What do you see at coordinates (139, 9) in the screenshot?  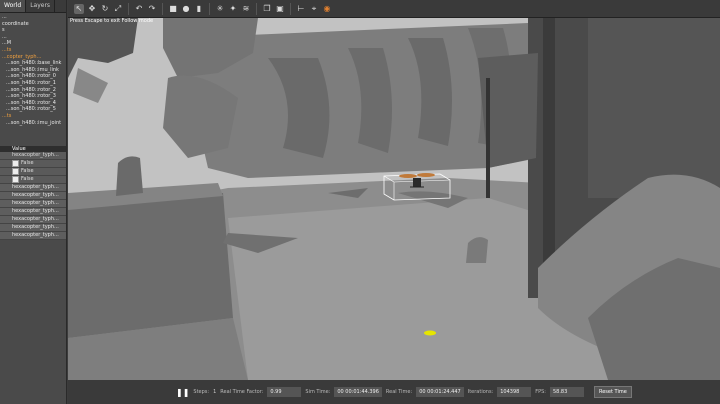 I see `undo-icon: ↶` at bounding box center [139, 9].